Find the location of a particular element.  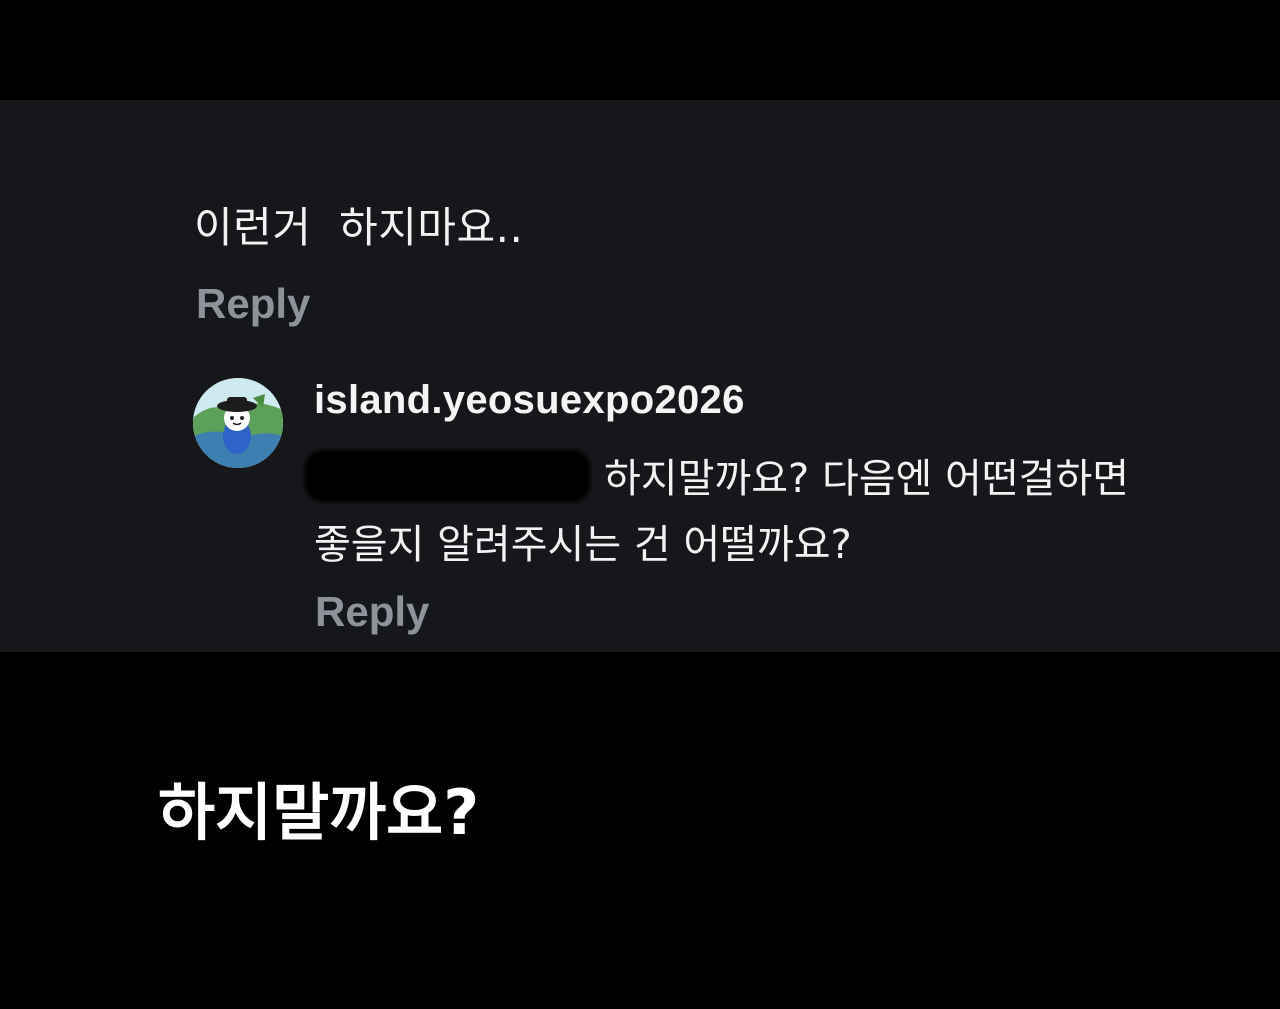

avatar-image is located at coordinates (238, 423).